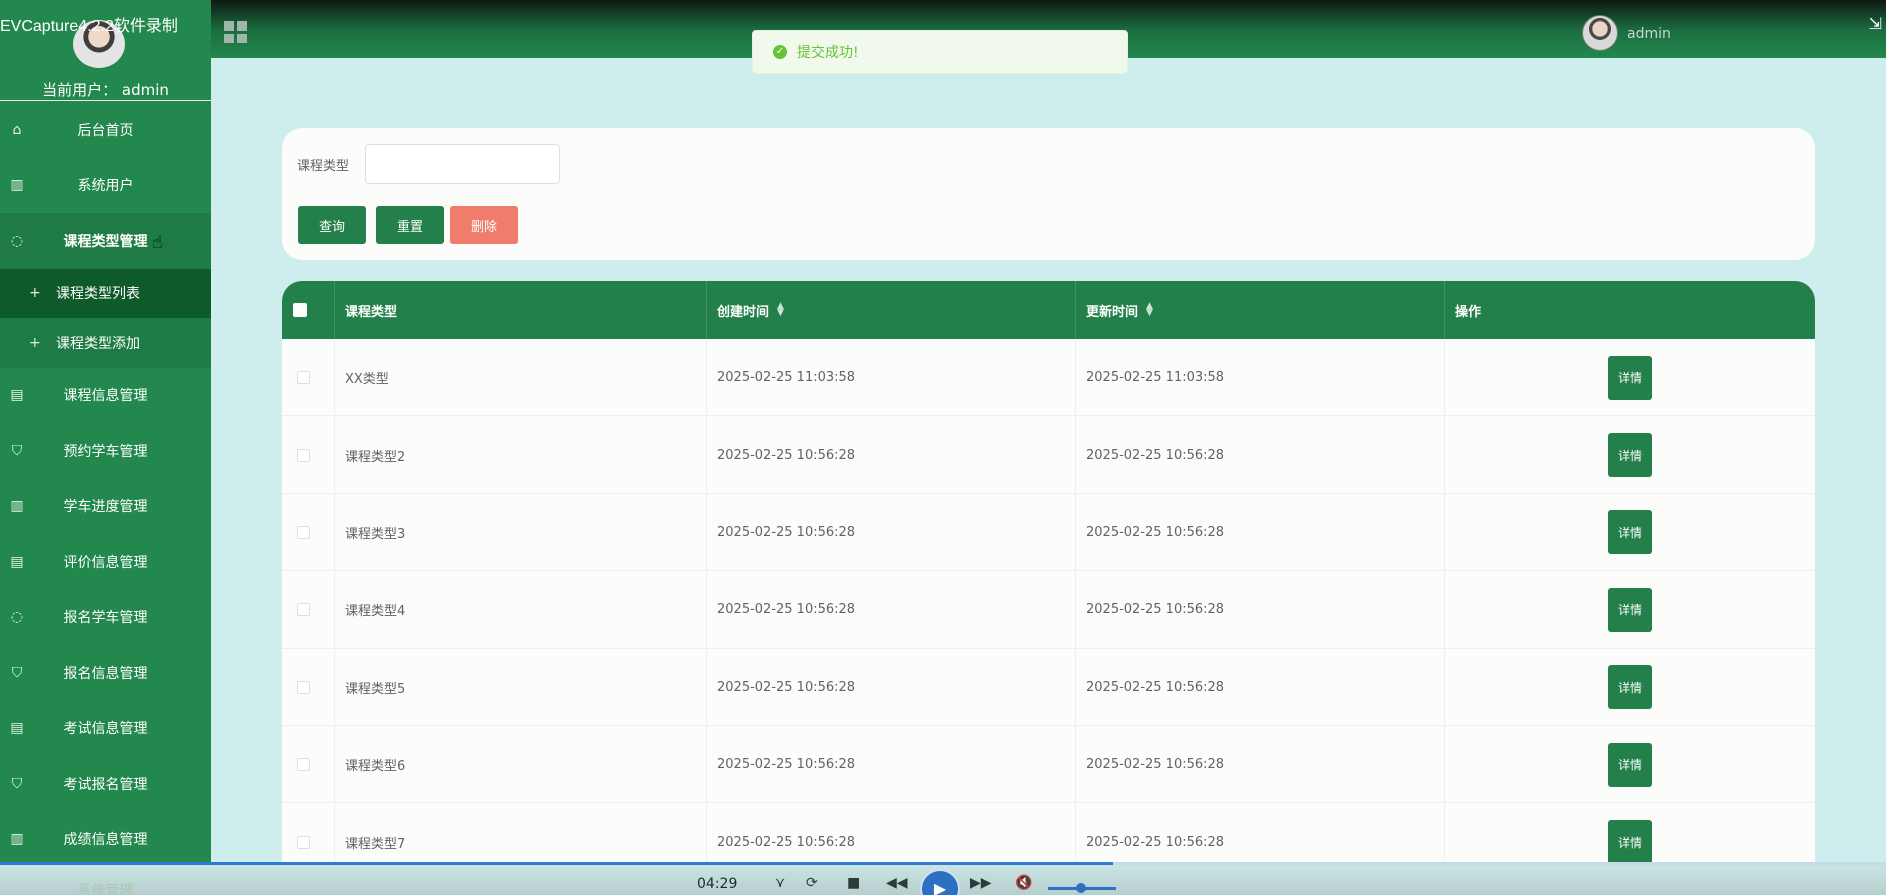  I want to click on cell-updated: 2025-02-25 11:03:58, so click(1260, 378).